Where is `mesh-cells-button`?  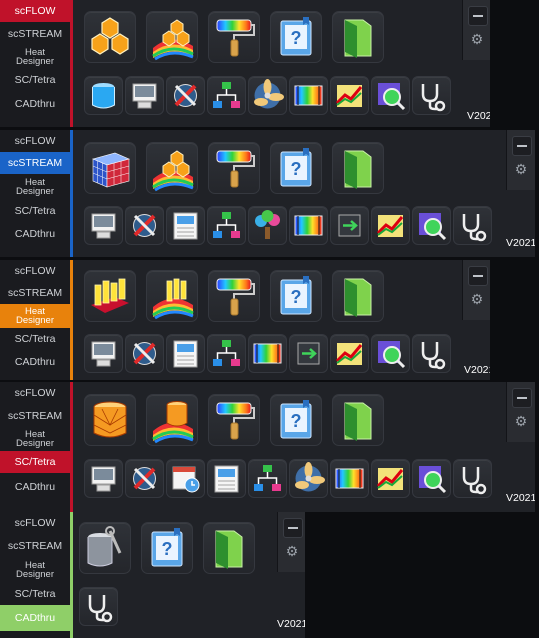 mesh-cells-button is located at coordinates (110, 37).